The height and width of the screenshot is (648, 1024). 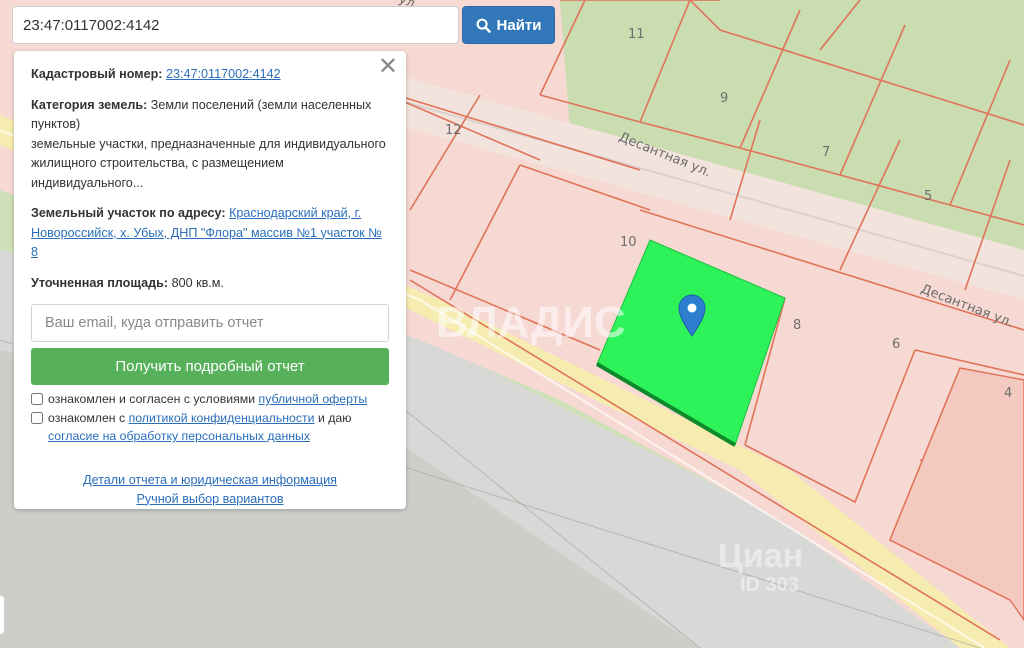 I want to click on watermark-id-text: ID 303, so click(x=769, y=585).